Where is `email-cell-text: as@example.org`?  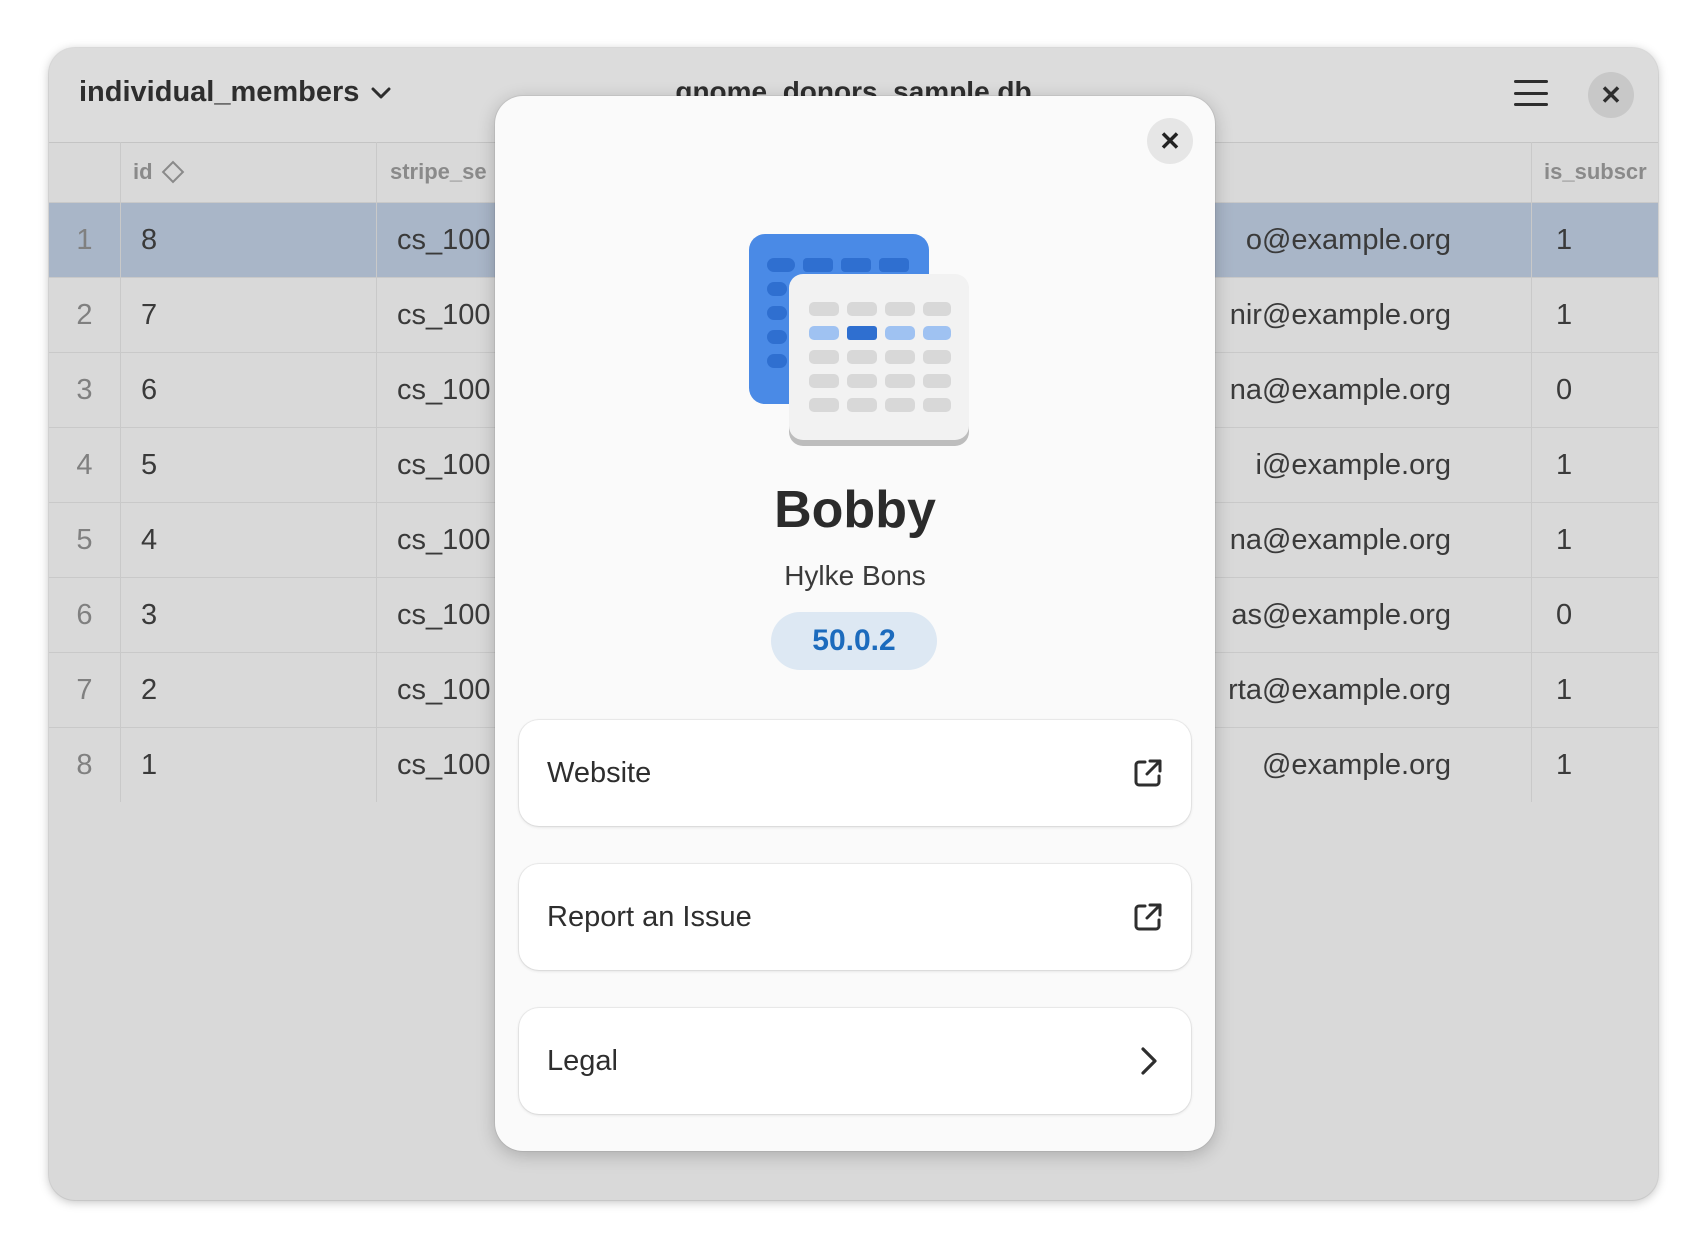
email-cell-text: as@example.org is located at coordinates (1341, 614).